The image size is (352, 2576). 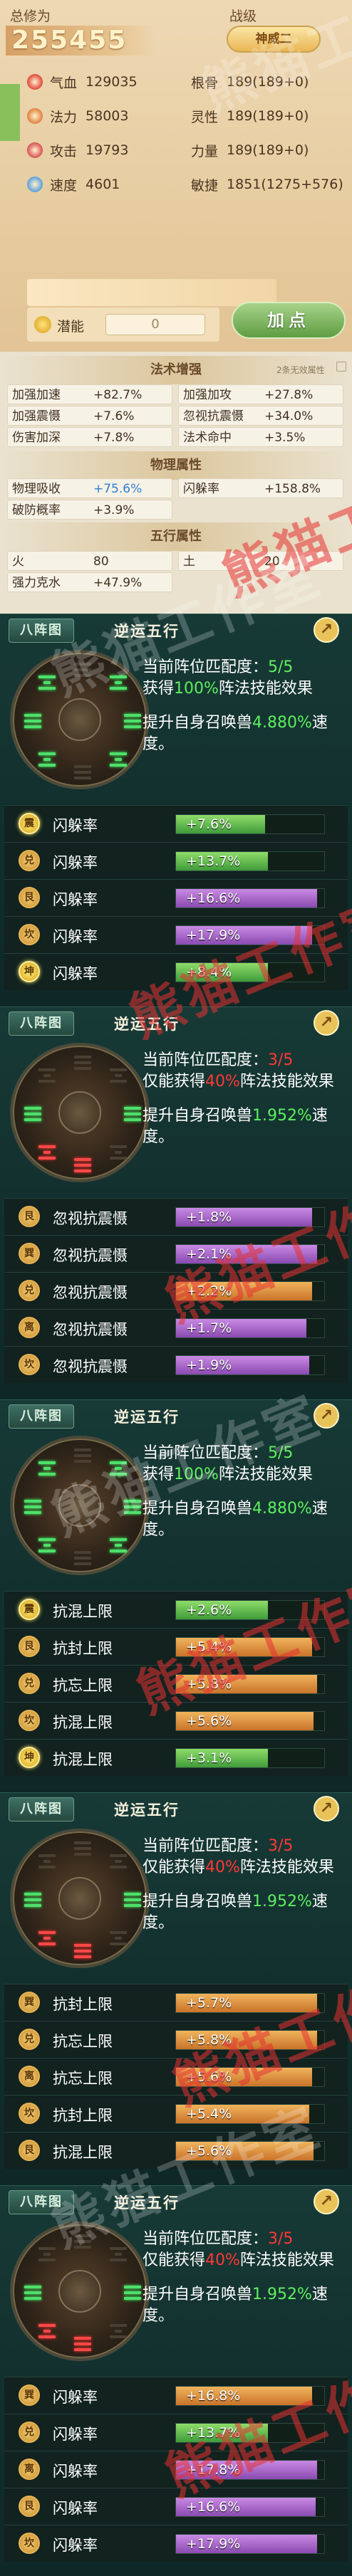 What do you see at coordinates (118, 395) in the screenshot?
I see `bonus-value: +82.7%` at bounding box center [118, 395].